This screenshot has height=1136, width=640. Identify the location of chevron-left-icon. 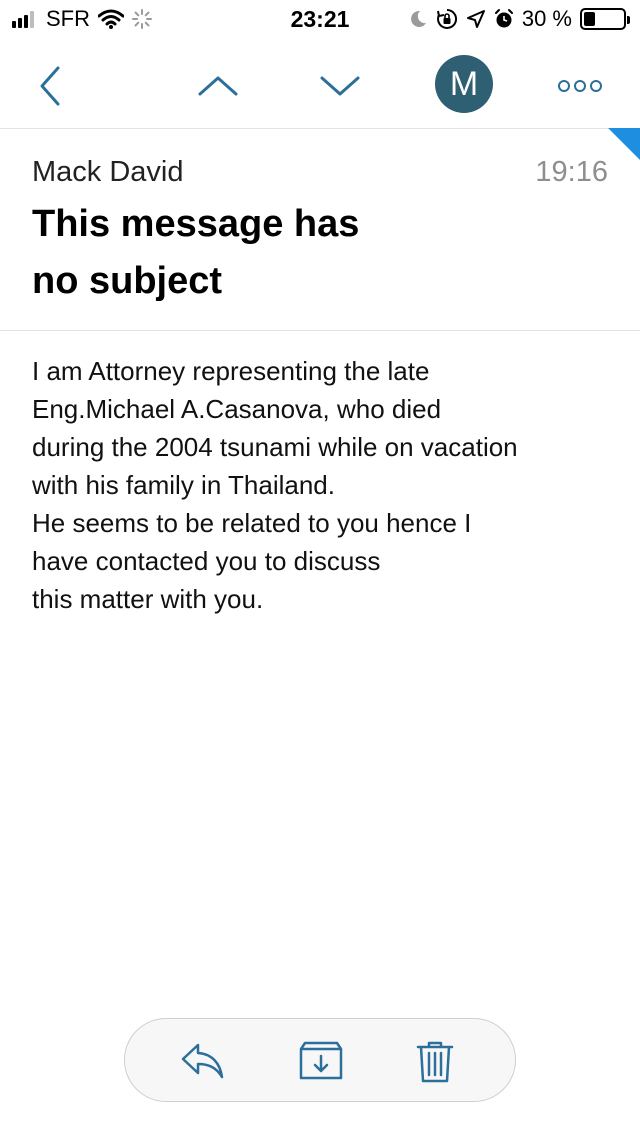
(50, 86).